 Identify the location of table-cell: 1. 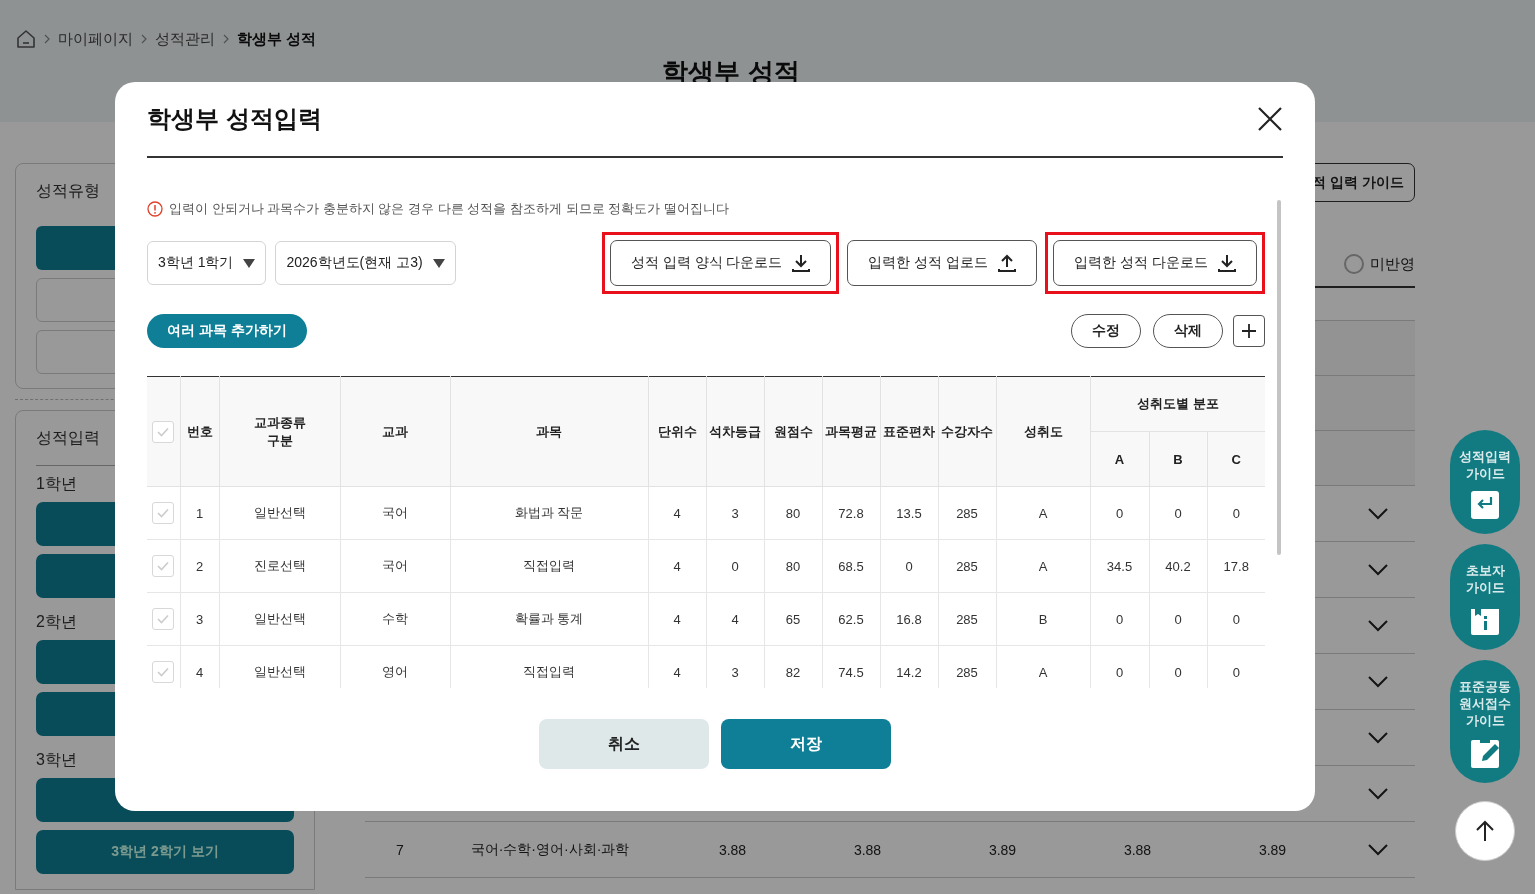
(199, 513).